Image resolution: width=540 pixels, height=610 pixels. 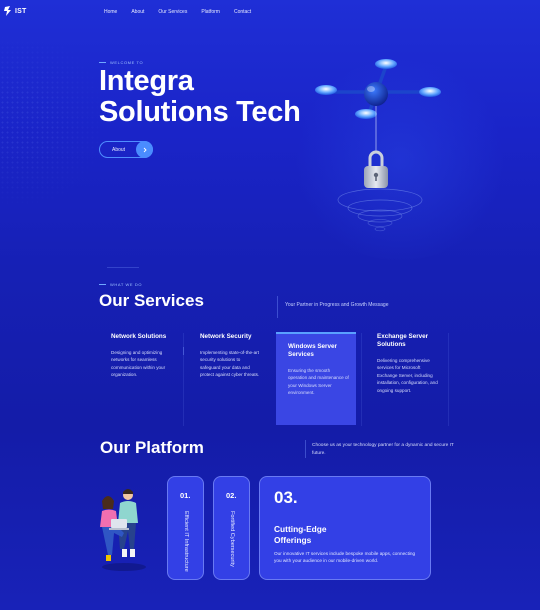 I want to click on platform-title: Our Platform, so click(x=152, y=447).